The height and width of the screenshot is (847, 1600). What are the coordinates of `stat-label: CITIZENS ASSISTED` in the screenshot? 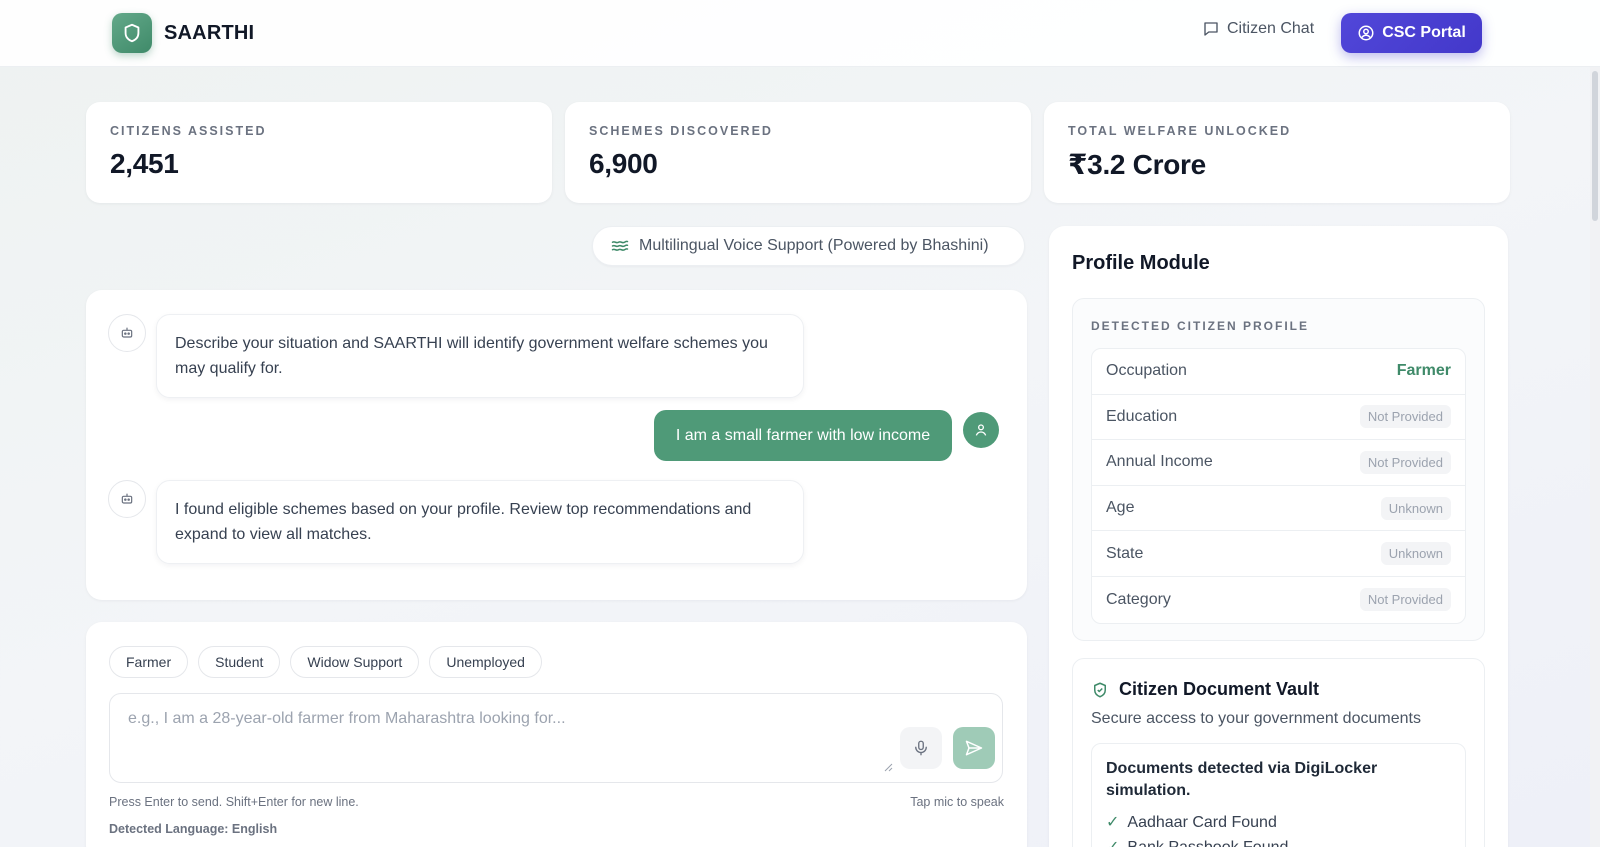 It's located at (188, 131).